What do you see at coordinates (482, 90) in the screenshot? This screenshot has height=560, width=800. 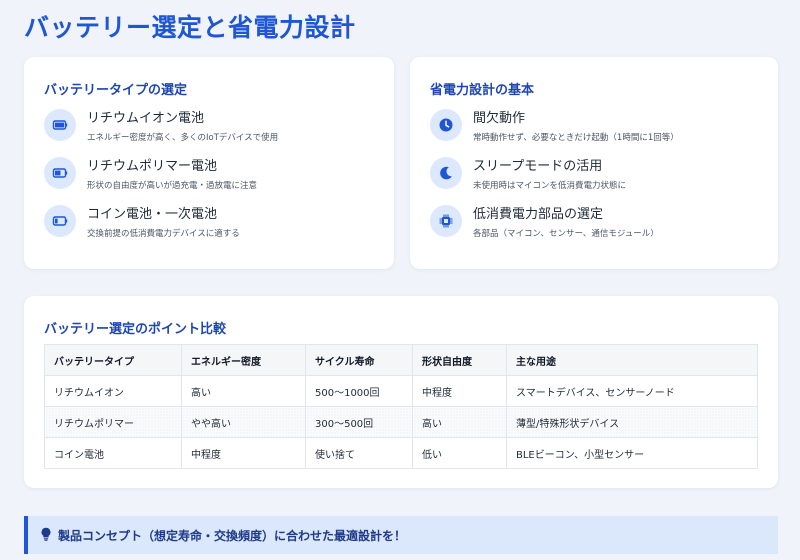 I see `power-design-heading: 省電力設計の基本` at bounding box center [482, 90].